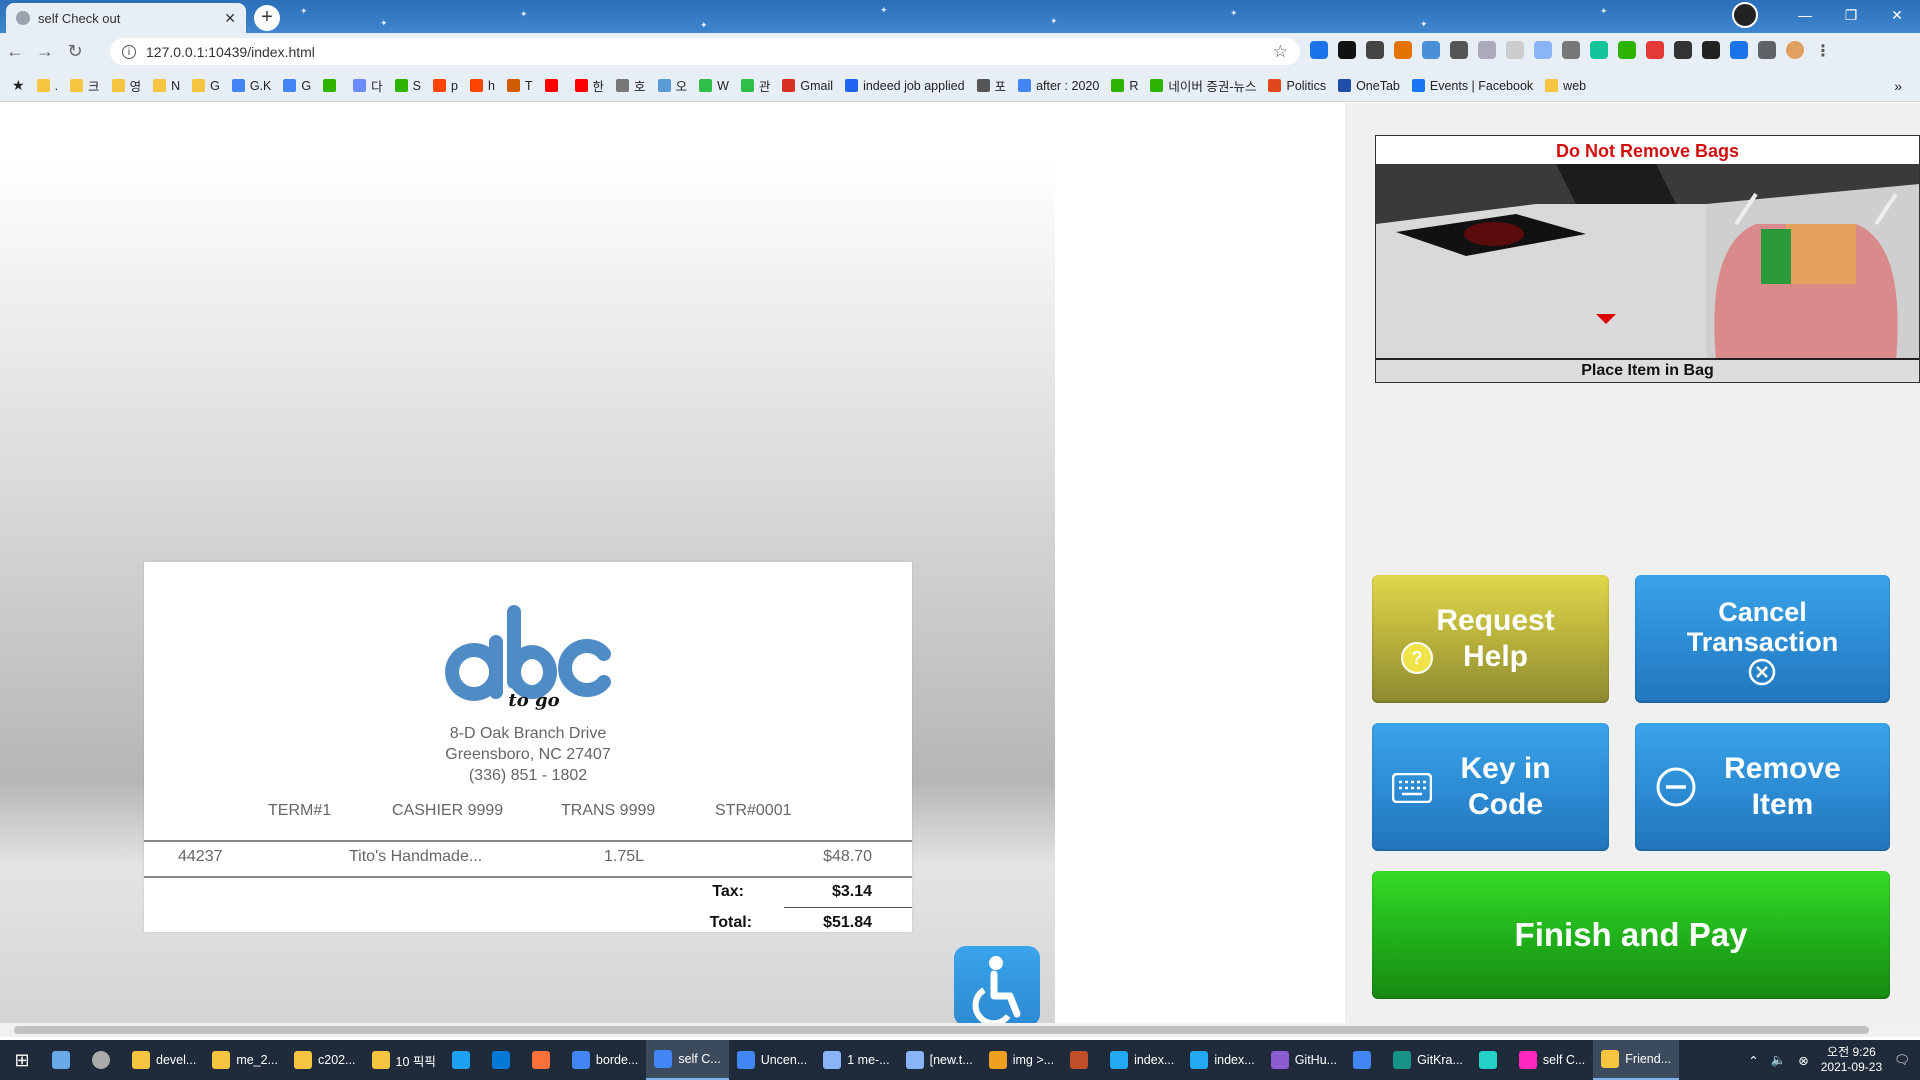 The height and width of the screenshot is (1080, 1920). Describe the element at coordinates (1753, 1060) in the screenshot. I see `tray-chevron-icon: ⌃` at that location.